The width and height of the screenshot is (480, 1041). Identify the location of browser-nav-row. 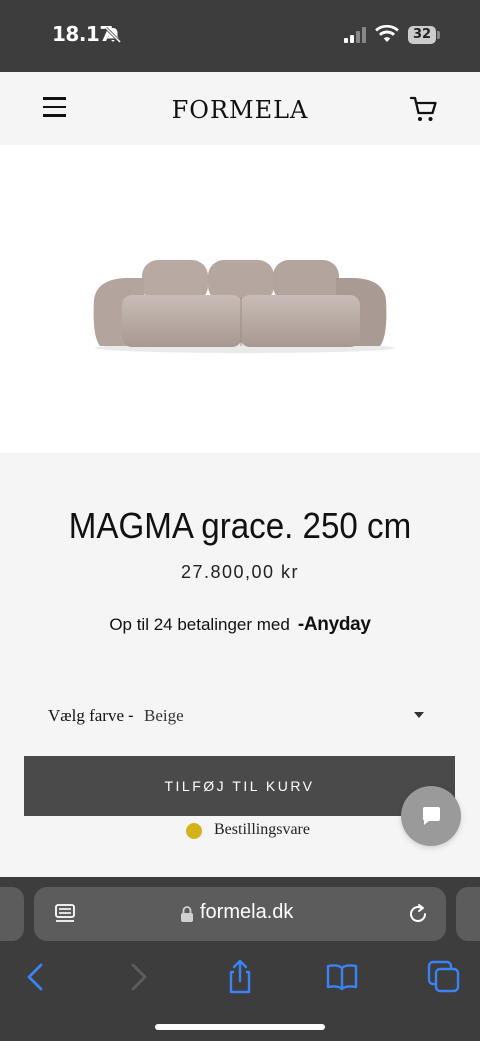
(240, 977).